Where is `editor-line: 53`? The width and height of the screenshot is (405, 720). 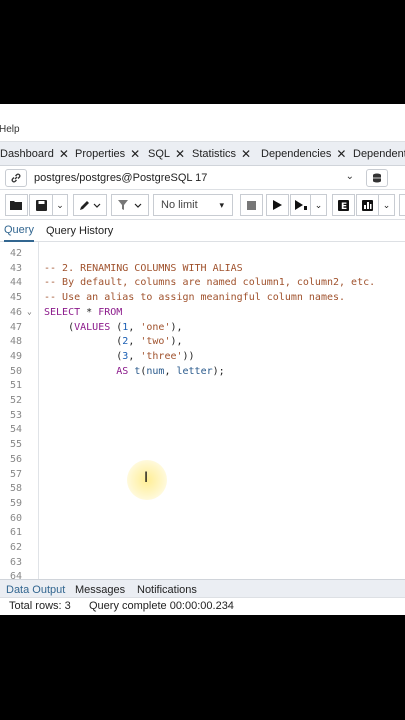
editor-line: 53 is located at coordinates (202, 417).